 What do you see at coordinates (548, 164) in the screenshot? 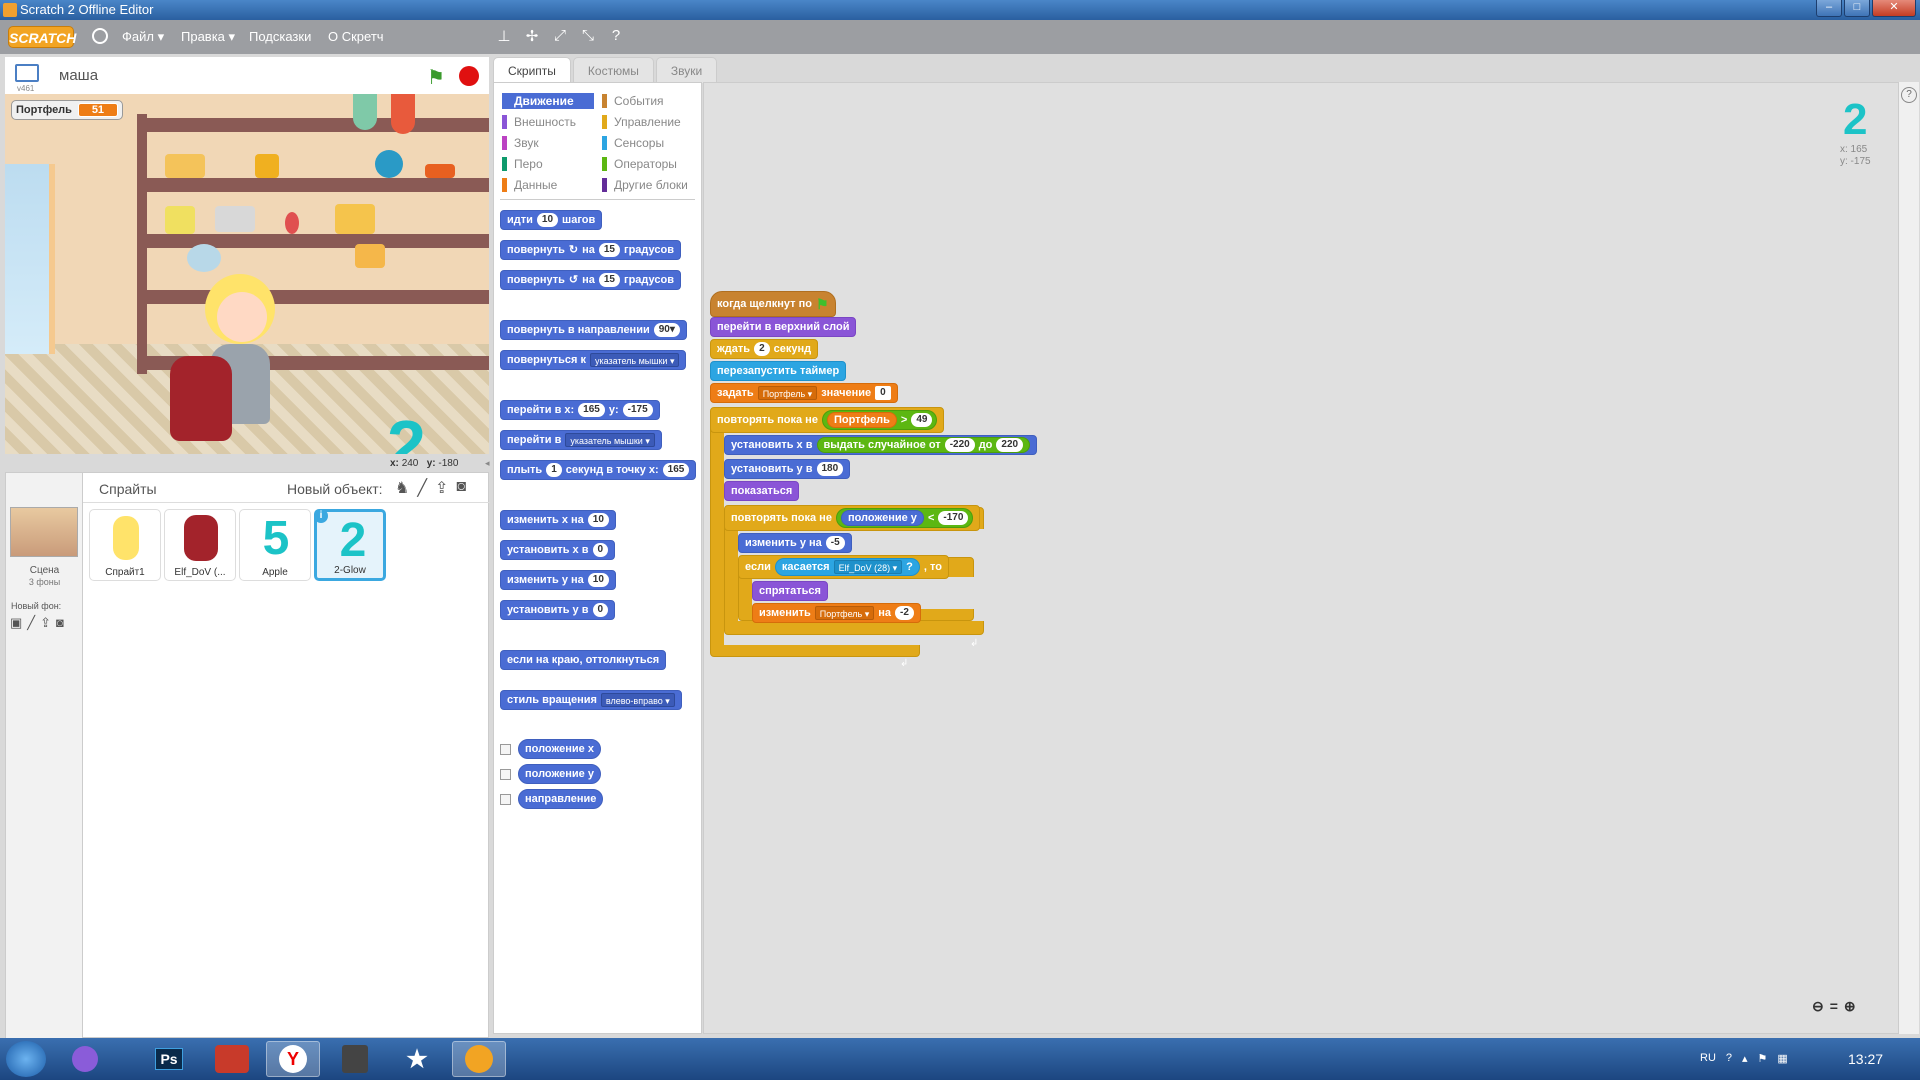
I see `category-pen: Перо` at bounding box center [548, 164].